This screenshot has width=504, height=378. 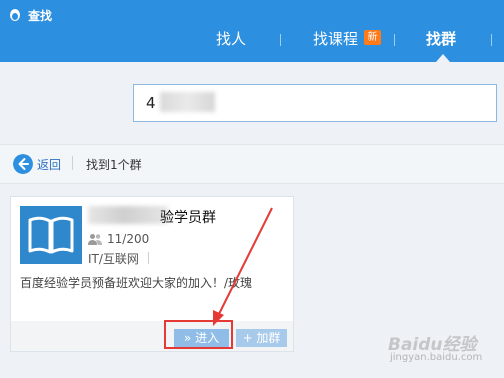 What do you see at coordinates (72, 163) in the screenshot?
I see `toolbar-divider` at bounding box center [72, 163].